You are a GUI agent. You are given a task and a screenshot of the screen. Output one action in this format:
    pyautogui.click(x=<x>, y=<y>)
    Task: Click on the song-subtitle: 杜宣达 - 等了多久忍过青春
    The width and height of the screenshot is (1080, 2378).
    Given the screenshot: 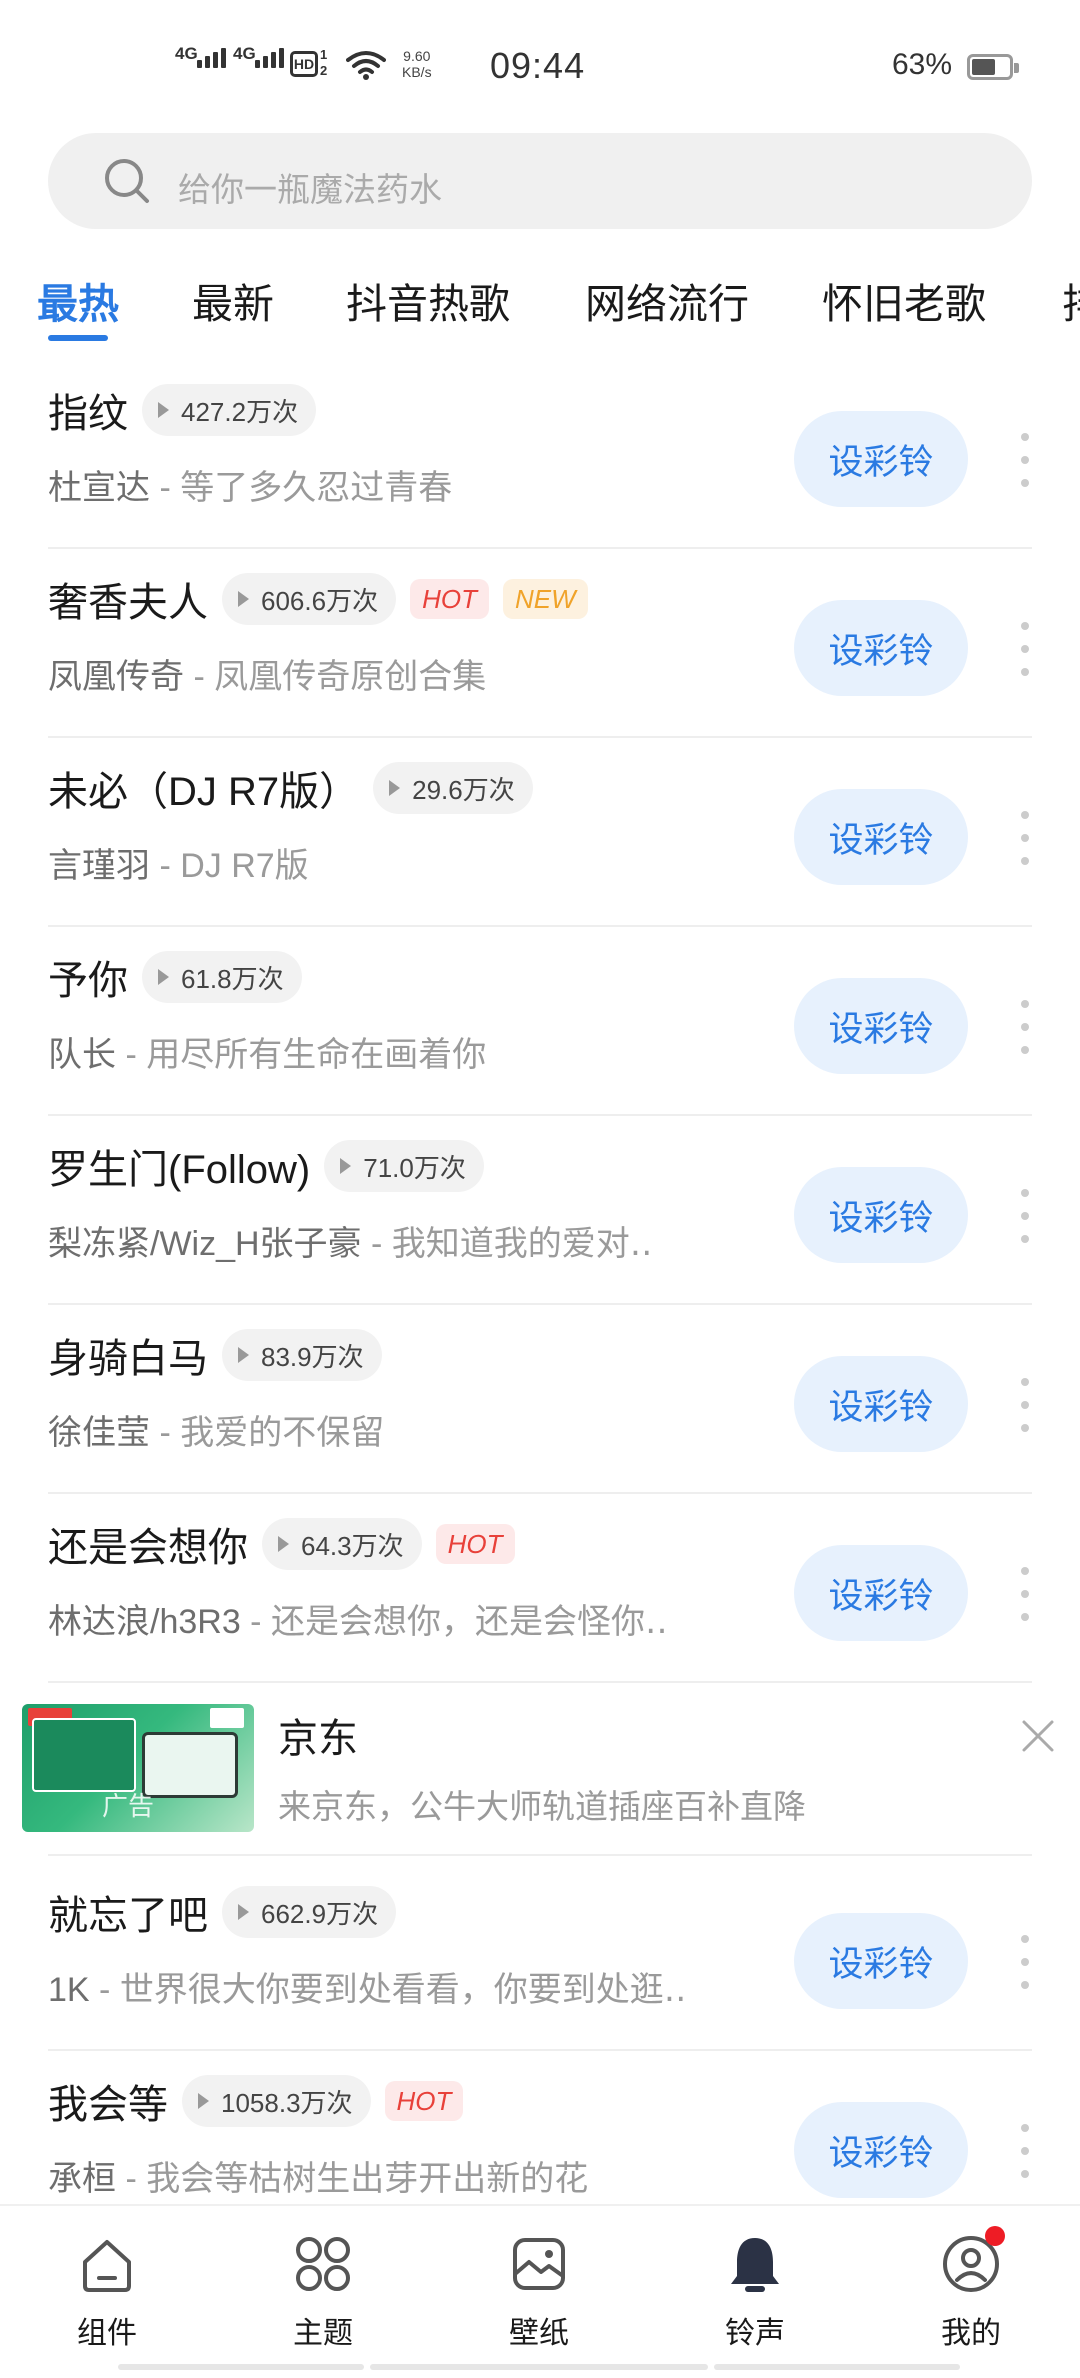 What is the action you would take?
    pyautogui.click(x=250, y=488)
    